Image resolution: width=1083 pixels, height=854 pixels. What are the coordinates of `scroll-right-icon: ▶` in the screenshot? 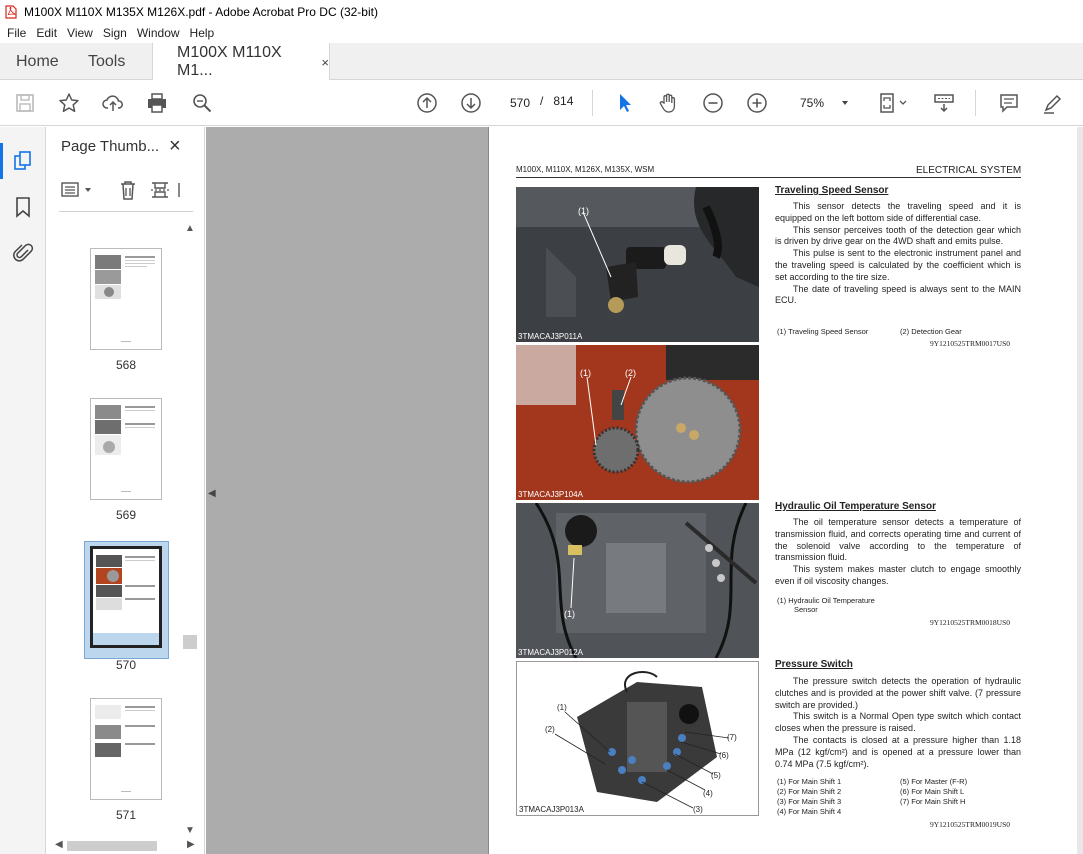 It's located at (191, 844).